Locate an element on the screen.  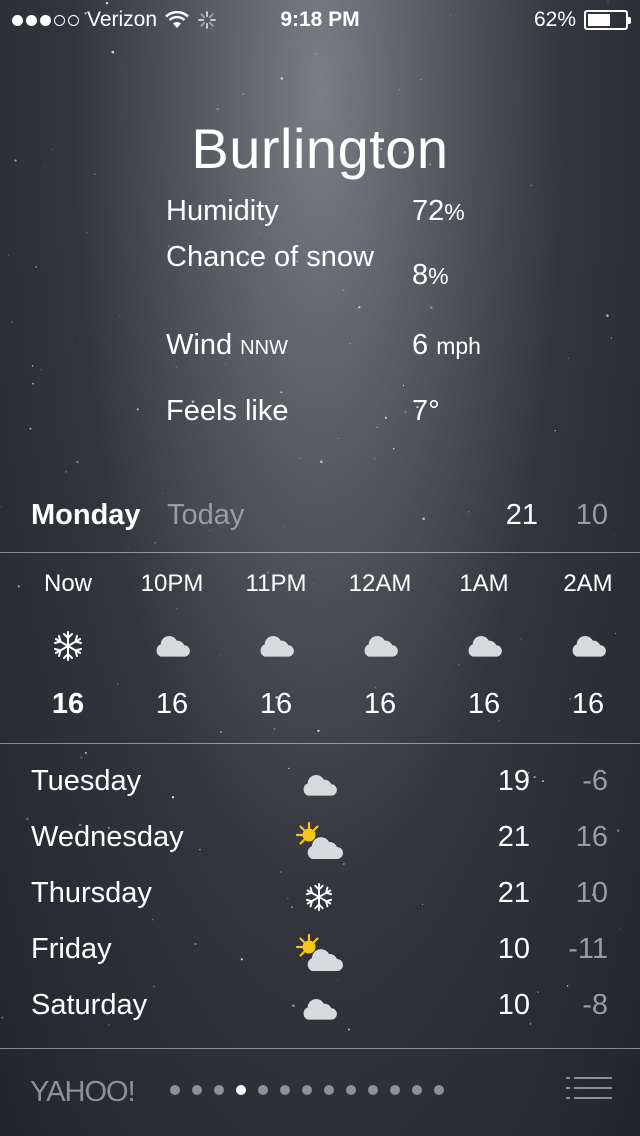
daily-high: 19 is located at coordinates (513, 781).